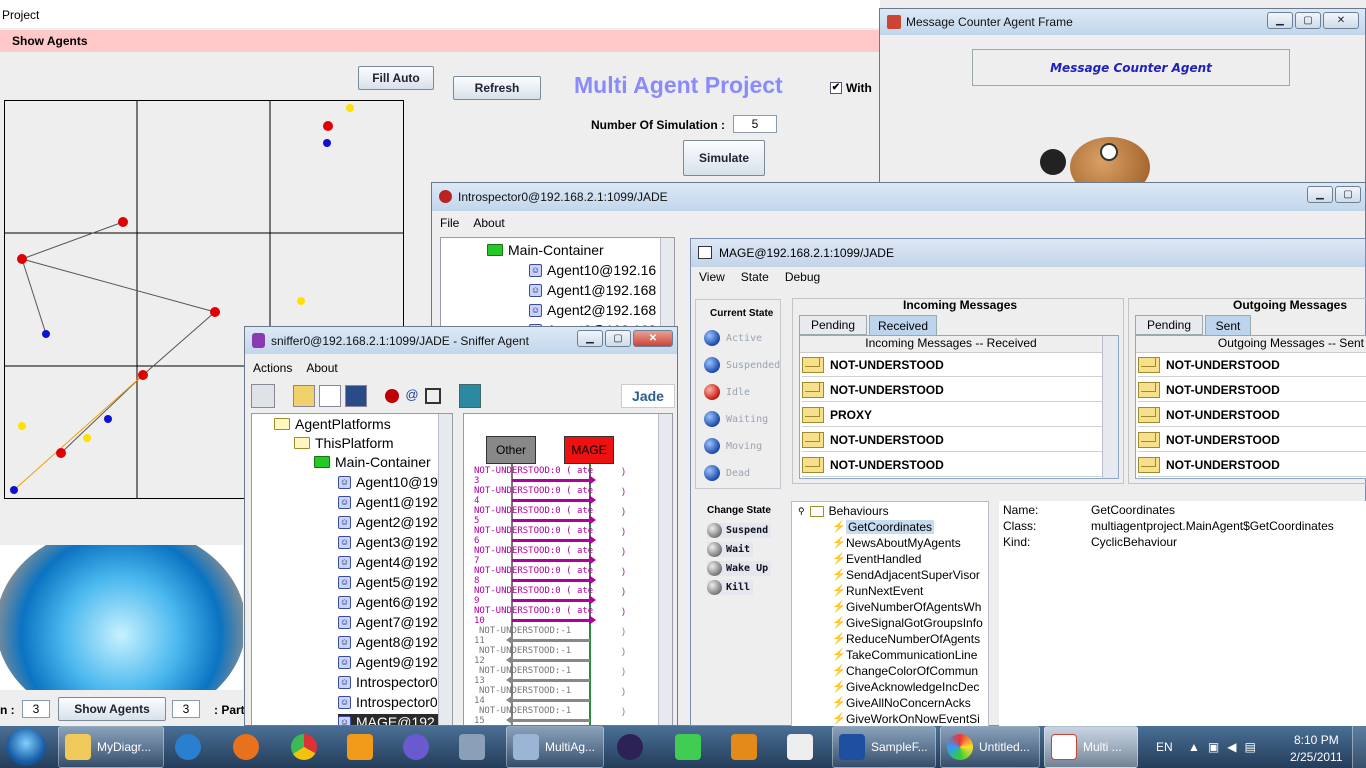 The height and width of the screenshot is (768, 1366). What do you see at coordinates (618, 338) in the screenshot?
I see `maximize-icon: ▢` at bounding box center [618, 338].